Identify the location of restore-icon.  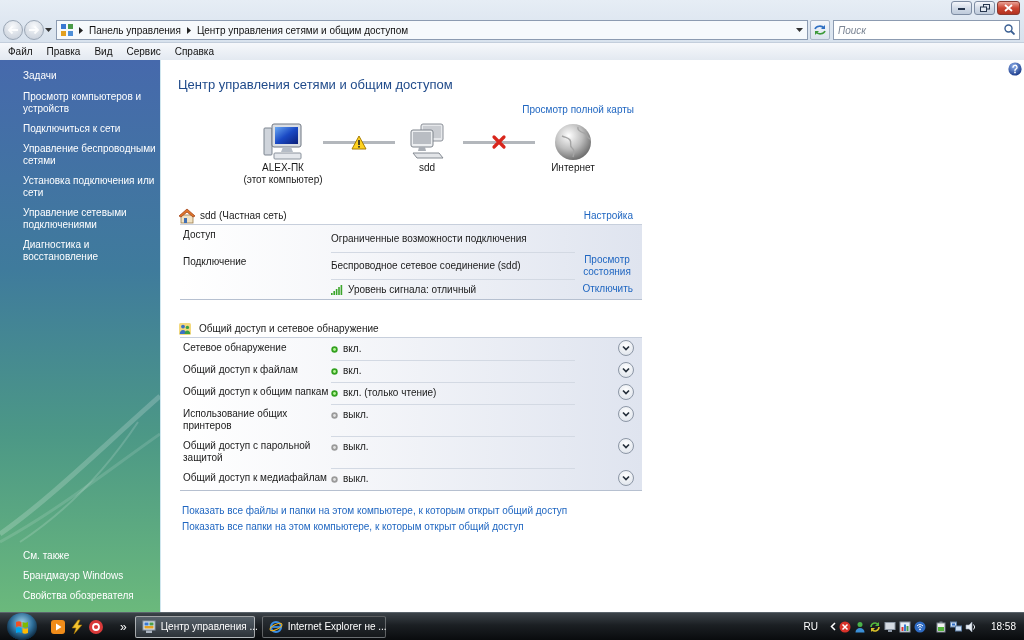
(984, 8).